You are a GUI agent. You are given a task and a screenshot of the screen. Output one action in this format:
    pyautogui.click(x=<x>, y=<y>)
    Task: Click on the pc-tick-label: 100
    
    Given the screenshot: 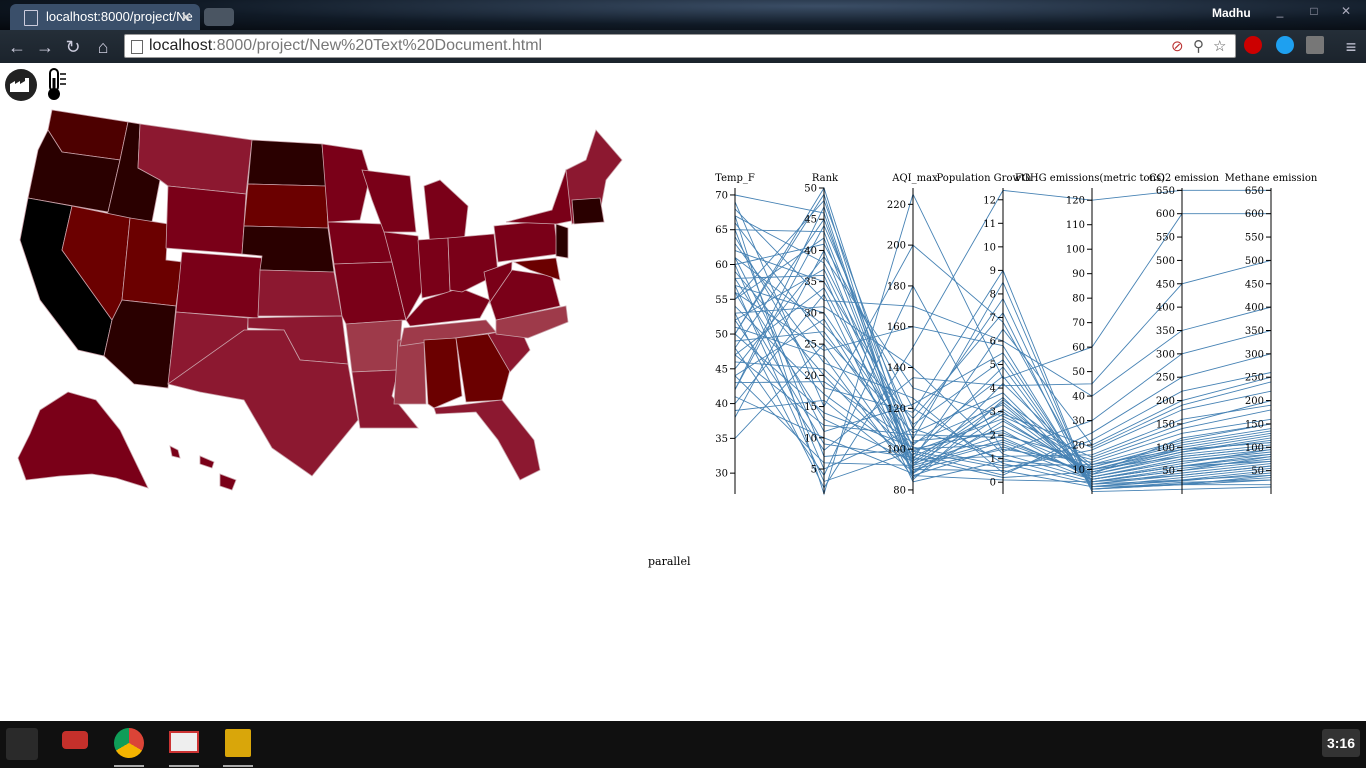 What is the action you would take?
    pyautogui.click(x=1075, y=250)
    